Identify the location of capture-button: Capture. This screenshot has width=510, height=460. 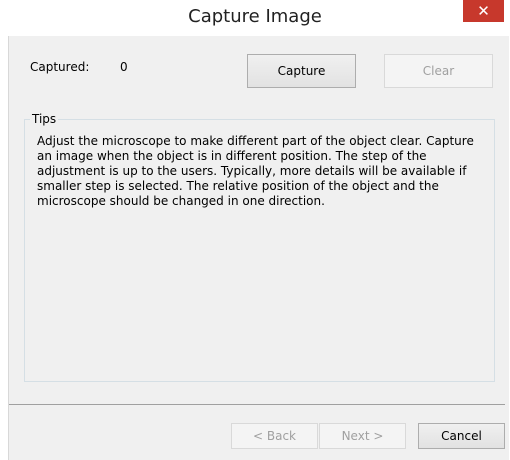
(301, 71).